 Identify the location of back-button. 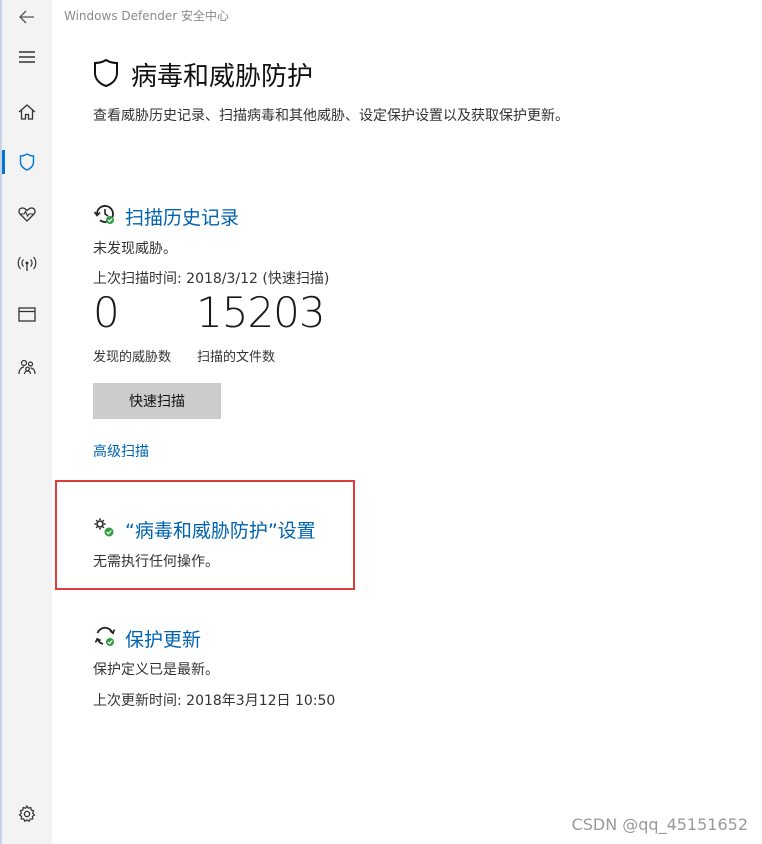
(27, 17).